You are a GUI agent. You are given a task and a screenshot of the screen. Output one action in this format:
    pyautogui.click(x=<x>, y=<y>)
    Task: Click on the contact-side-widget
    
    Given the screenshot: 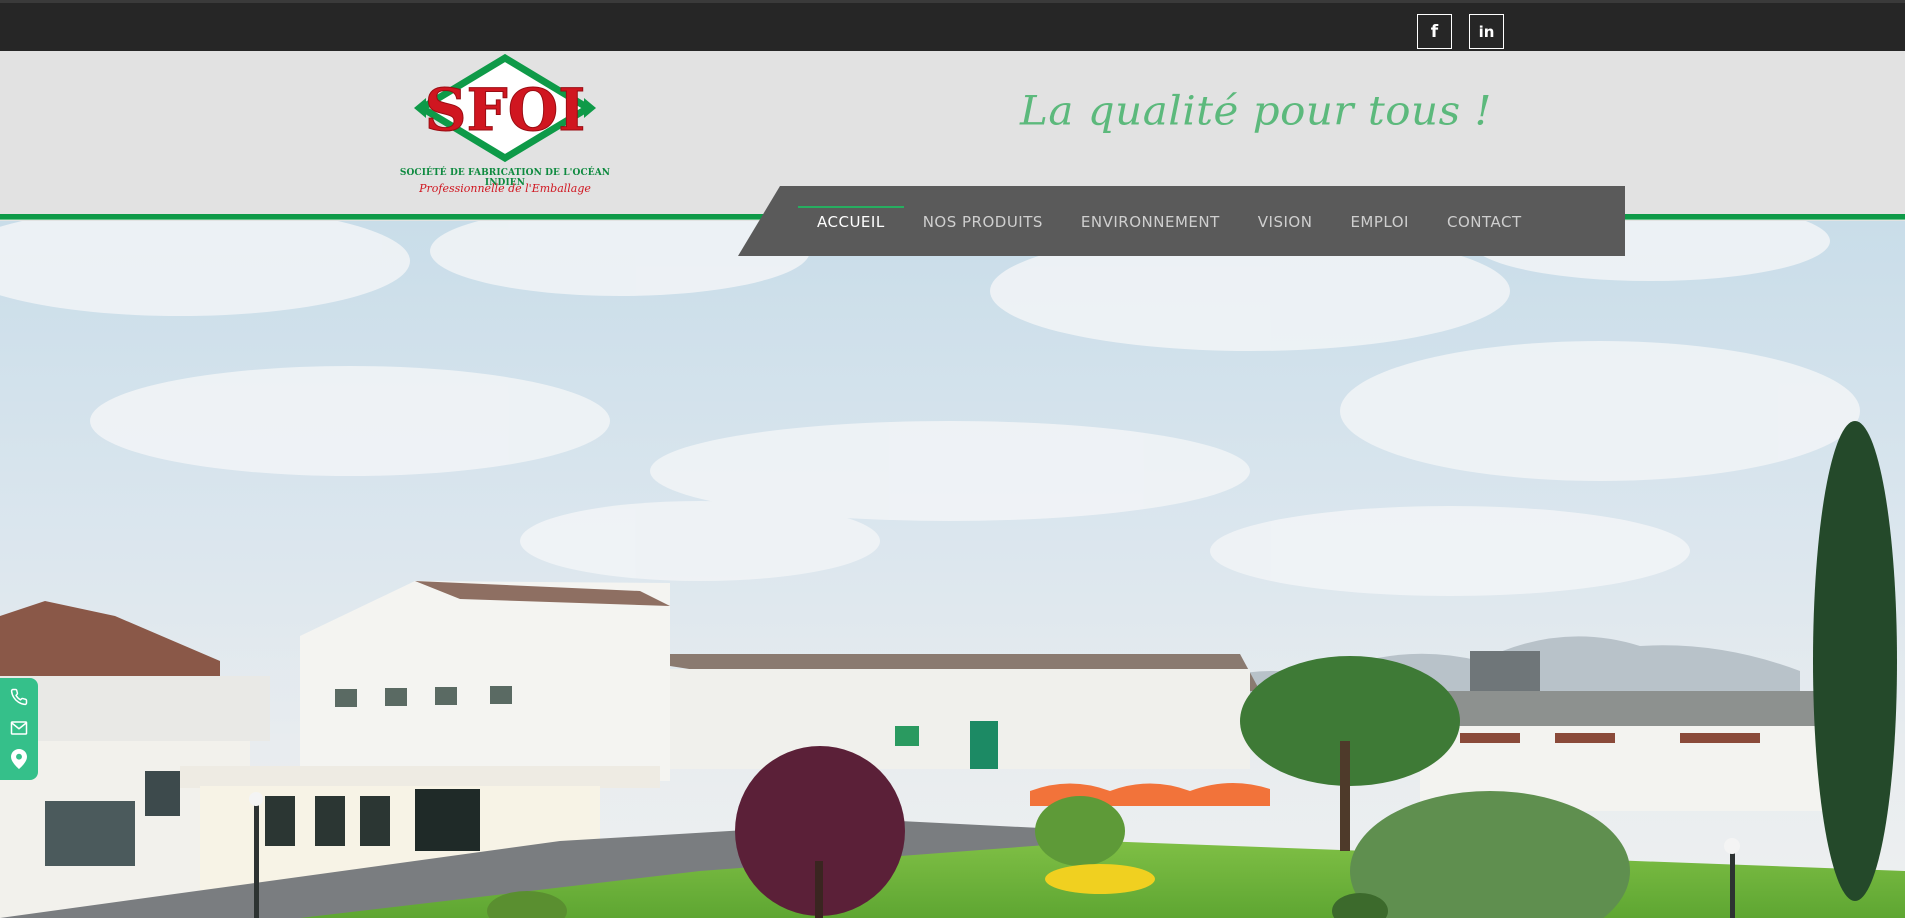 What is the action you would take?
    pyautogui.click(x=19, y=729)
    